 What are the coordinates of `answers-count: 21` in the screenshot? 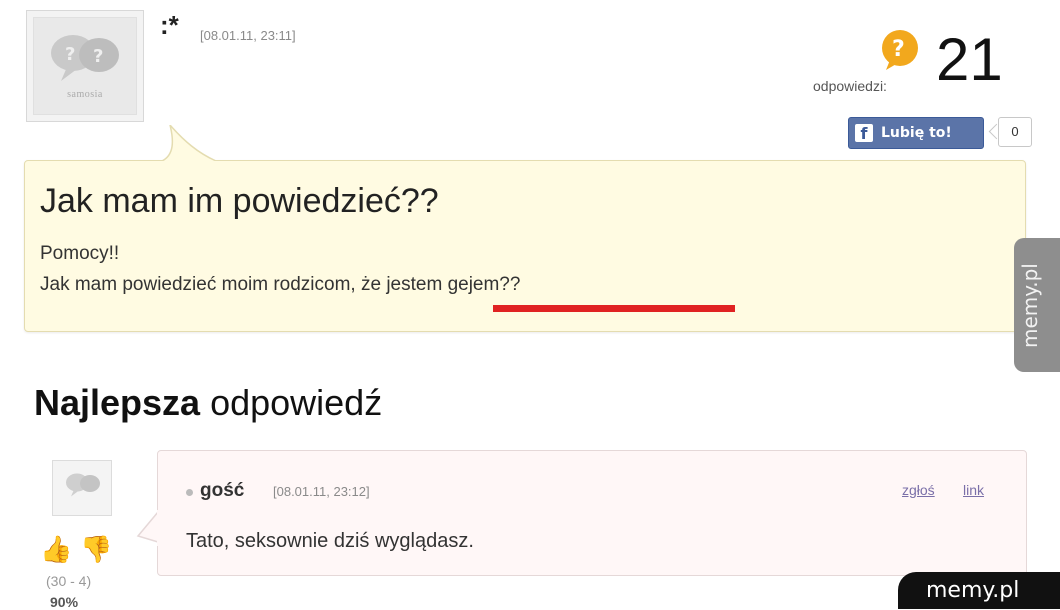 It's located at (969, 59).